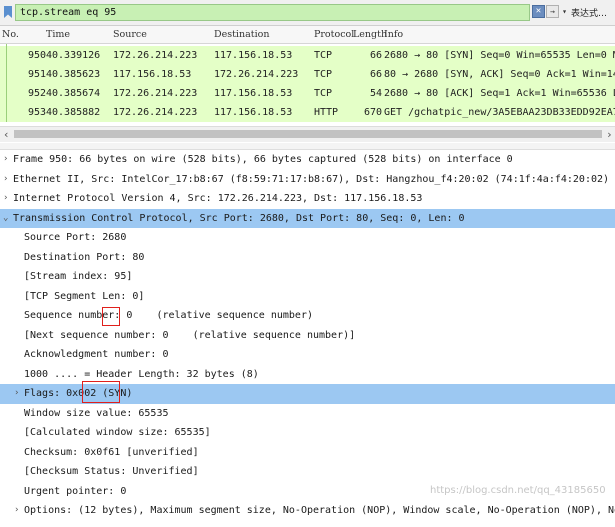 The image size is (615, 527). Describe the element at coordinates (326, 112) in the screenshot. I see `packet-protocol: HTTP` at that location.